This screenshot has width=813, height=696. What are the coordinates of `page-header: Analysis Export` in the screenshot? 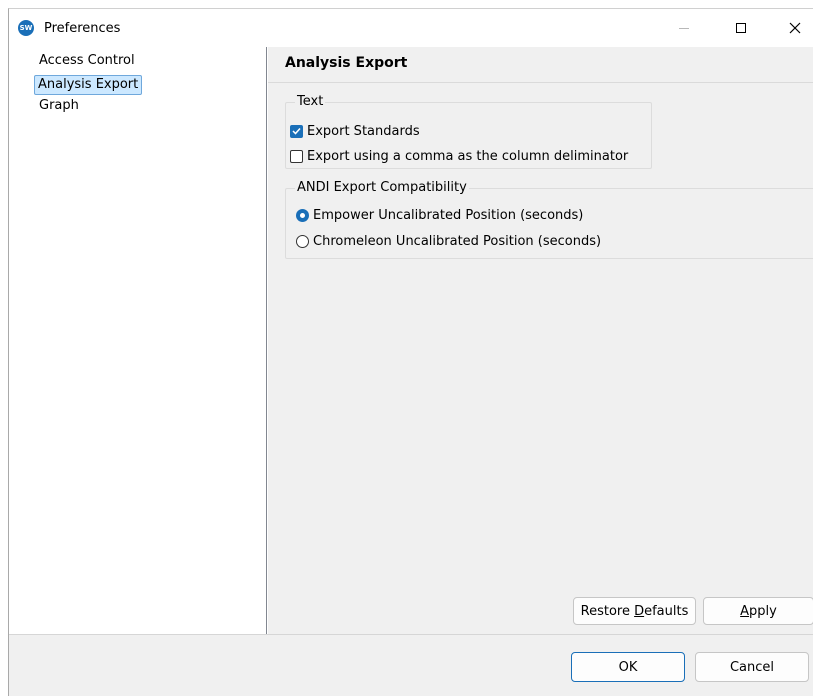 It's located at (540, 65).